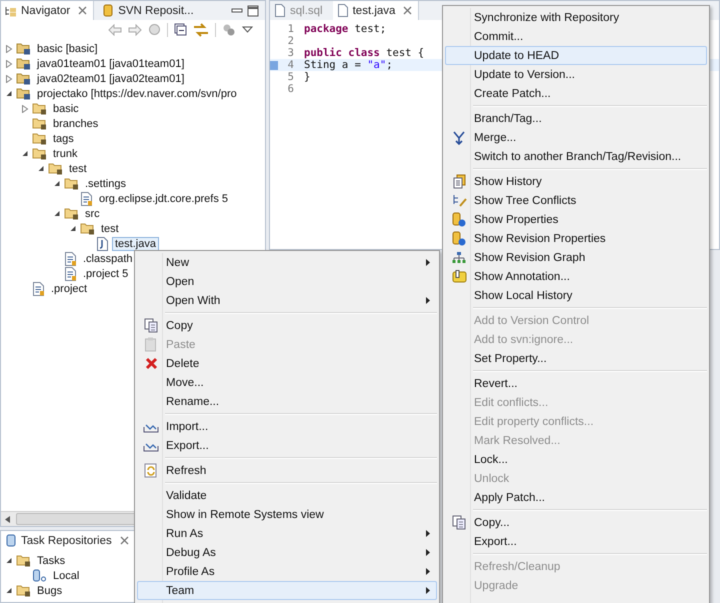  What do you see at coordinates (290, 29) in the screenshot?
I see `line-number: 1` at bounding box center [290, 29].